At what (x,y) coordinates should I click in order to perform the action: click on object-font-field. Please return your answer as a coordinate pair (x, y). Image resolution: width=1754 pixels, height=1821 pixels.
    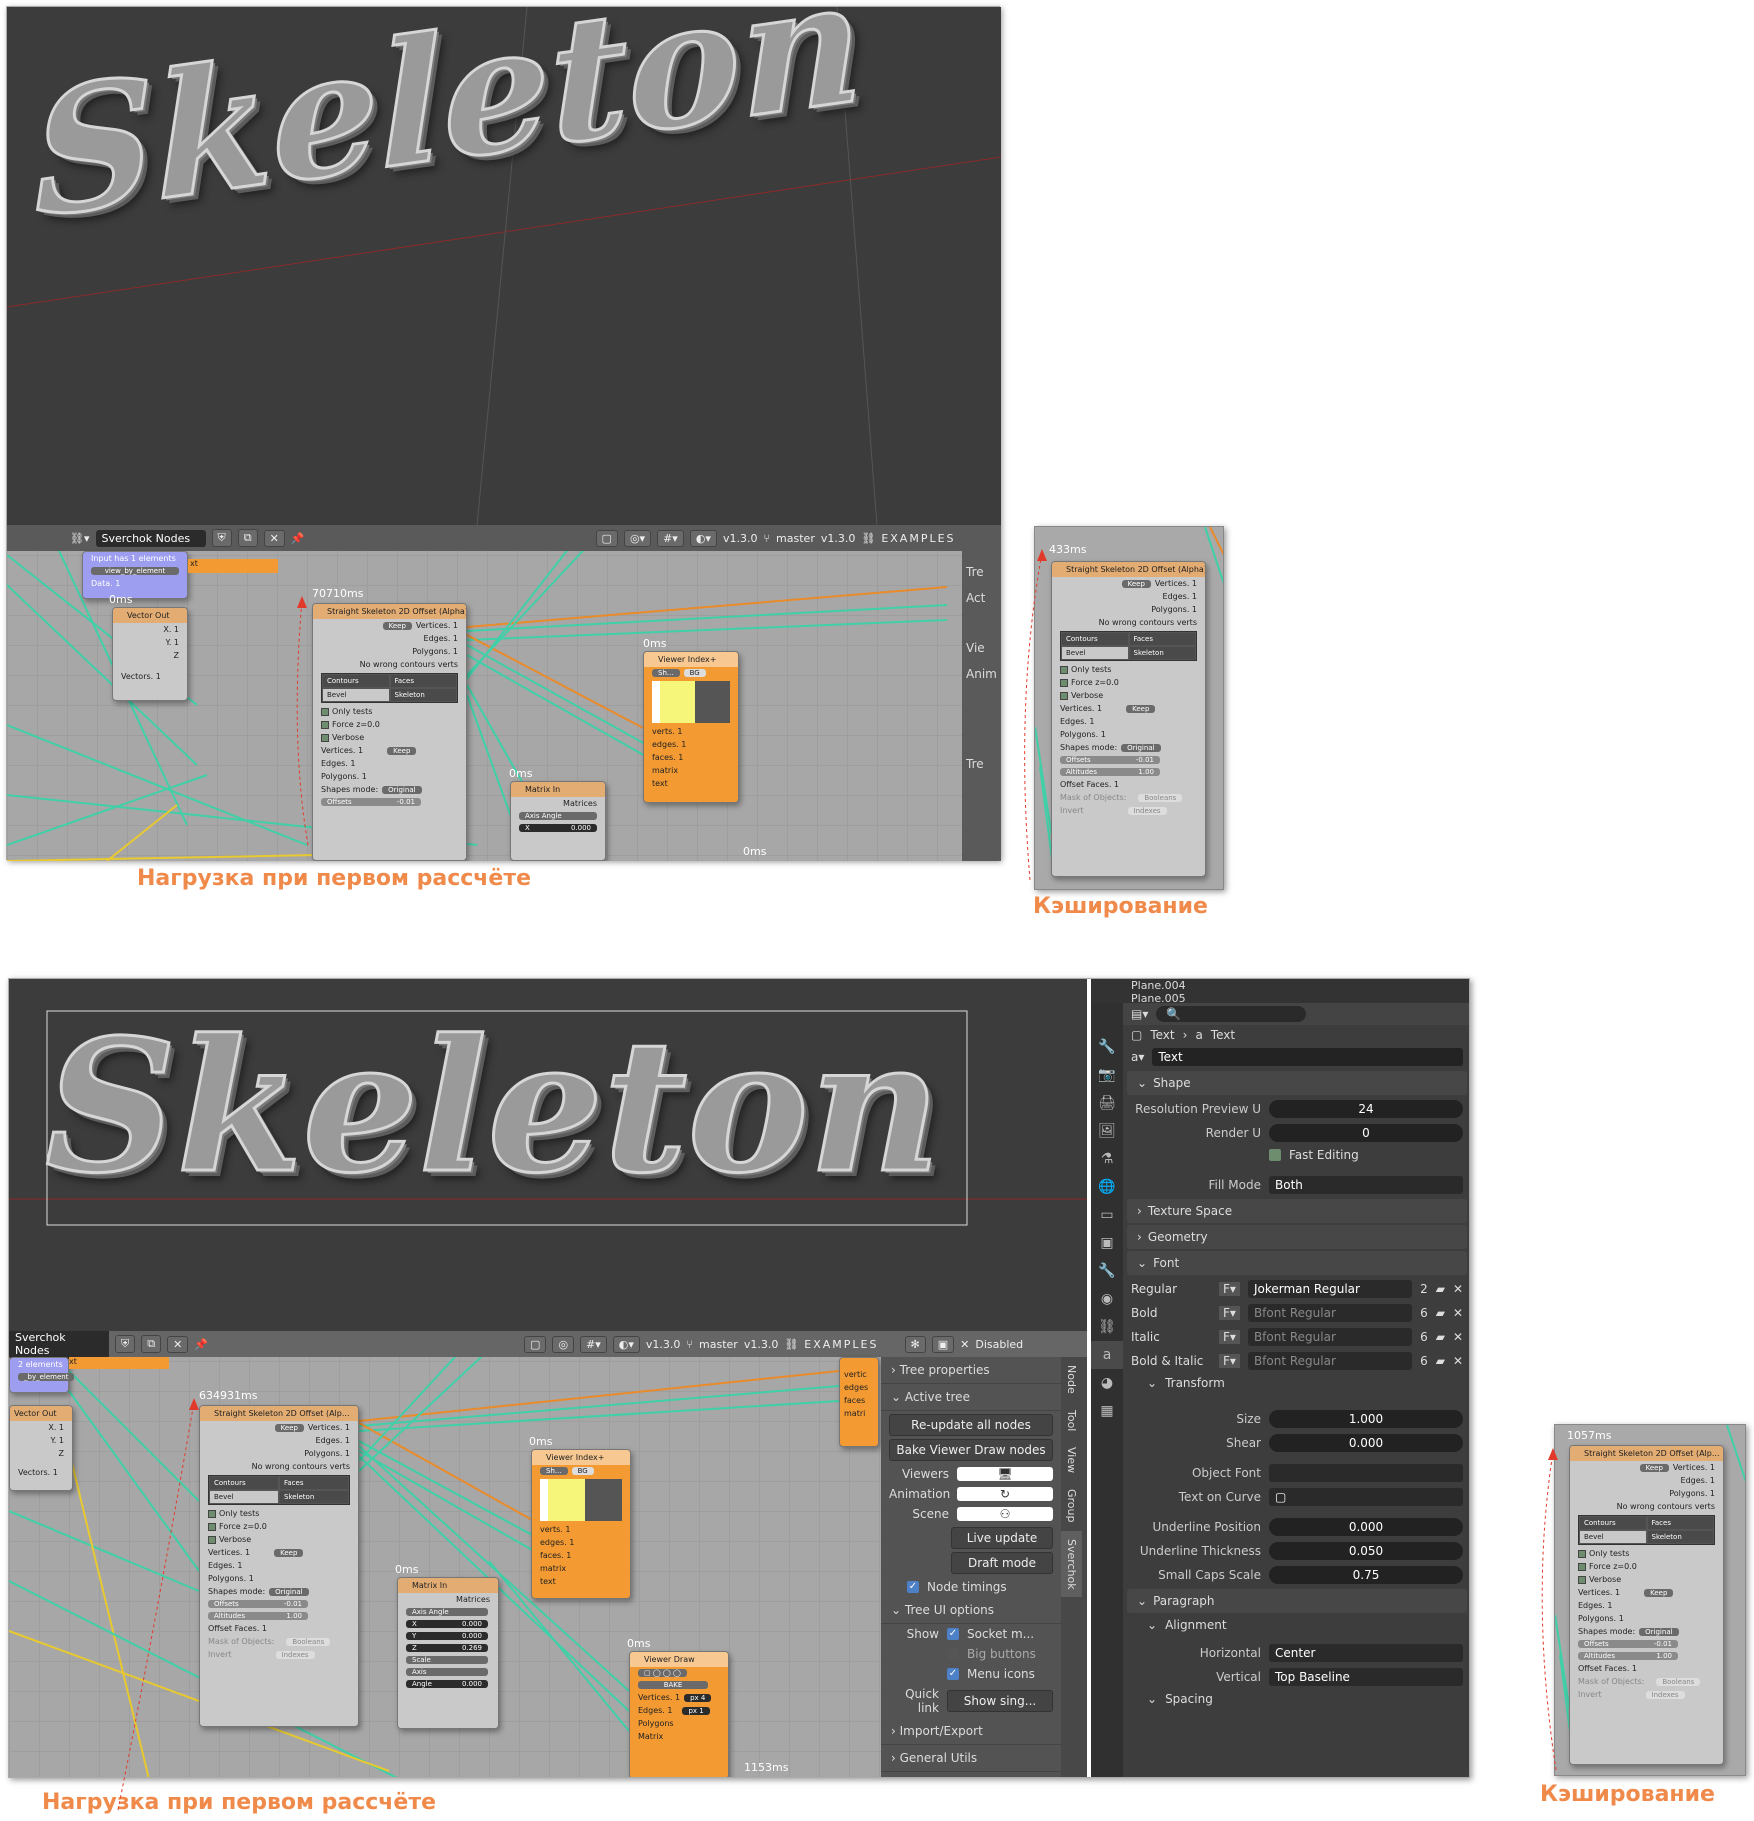
    Looking at the image, I should click on (1366, 1473).